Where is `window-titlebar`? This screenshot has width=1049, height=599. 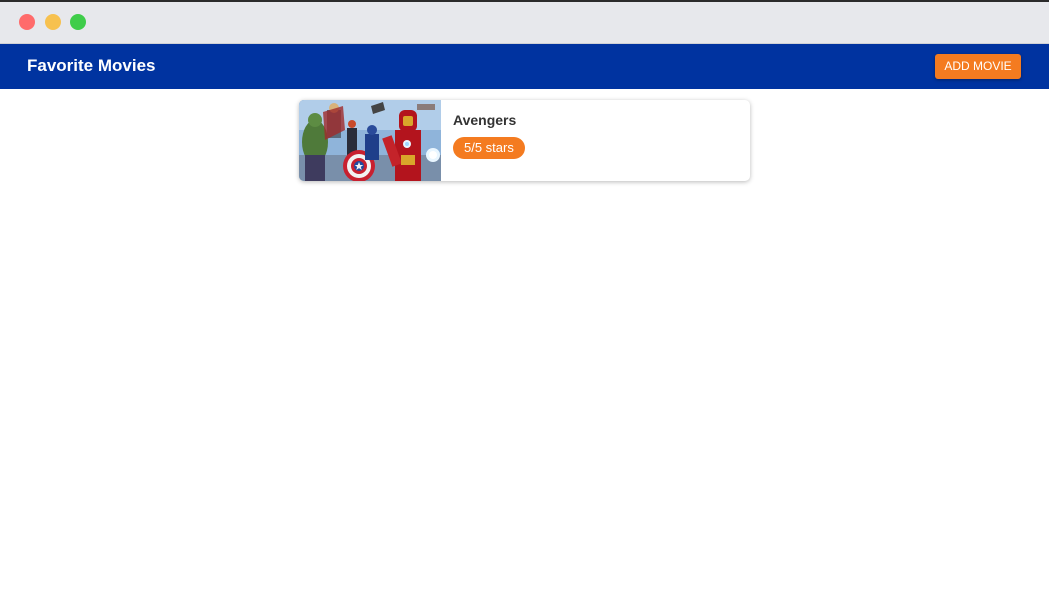 window-titlebar is located at coordinates (524, 23).